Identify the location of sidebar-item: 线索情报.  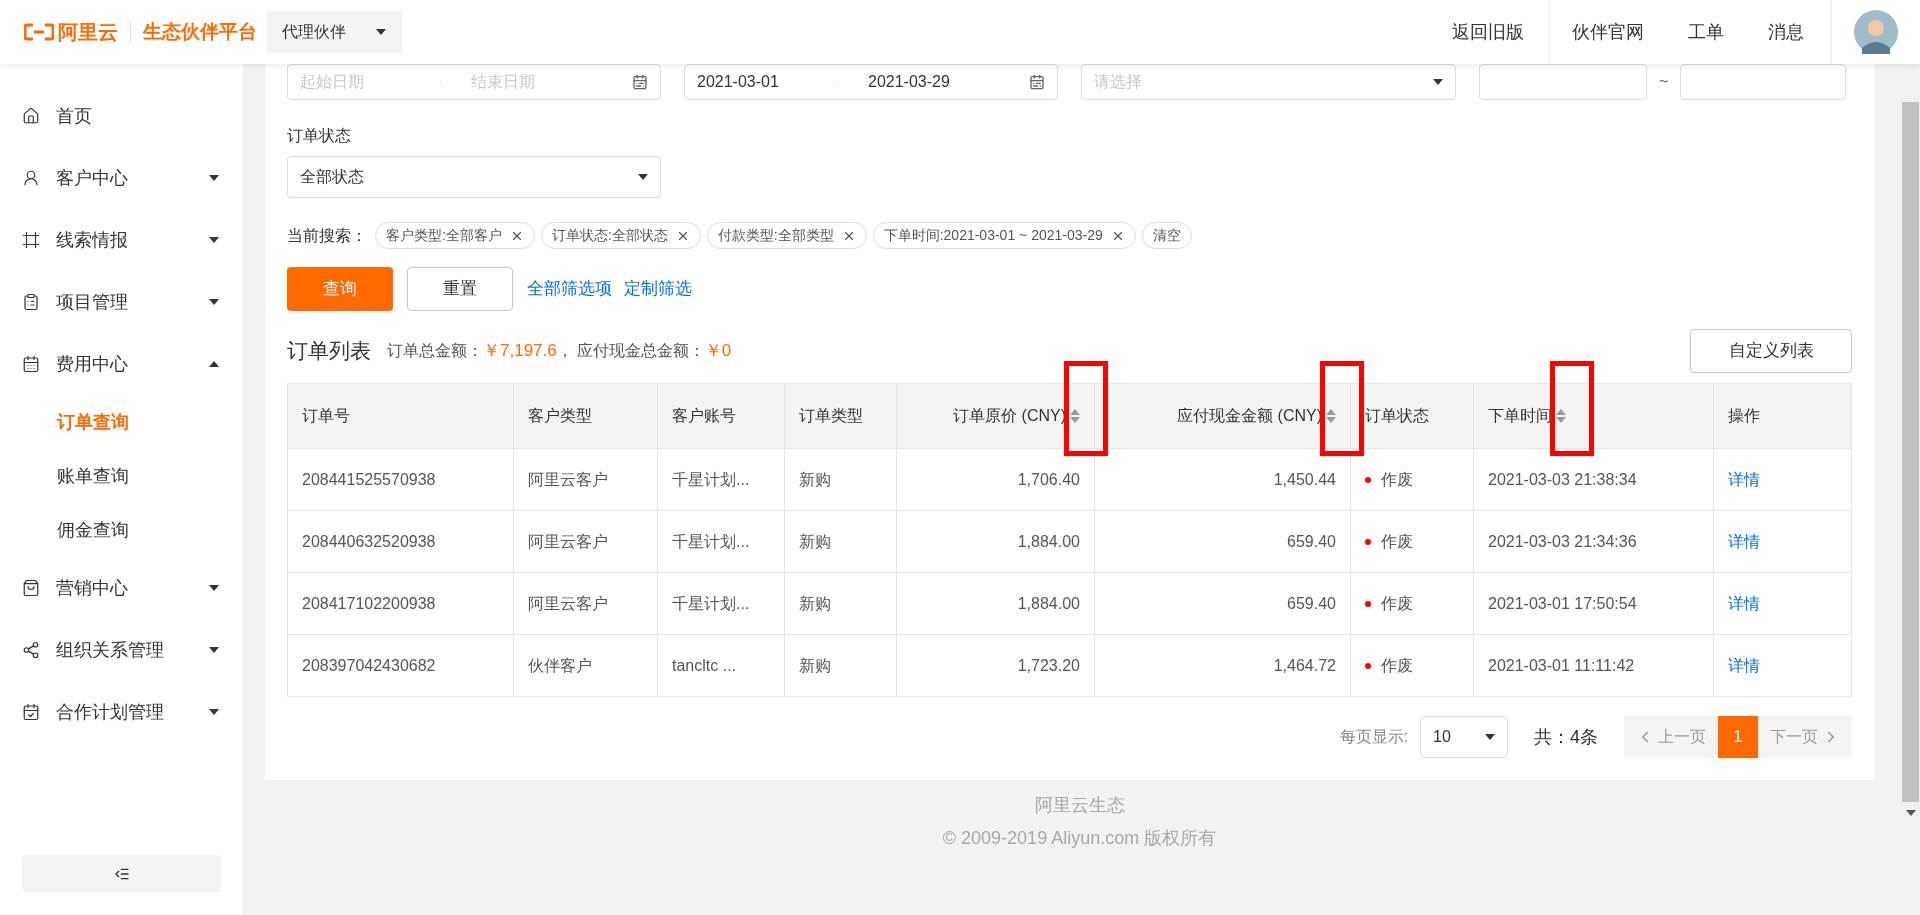
(121, 240).